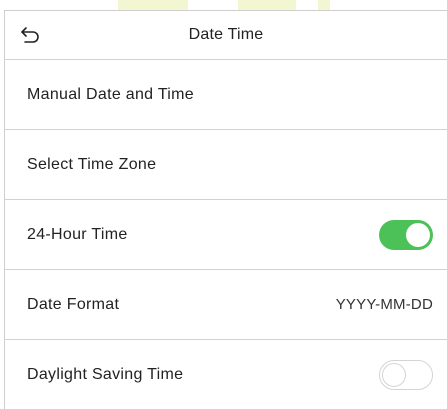 This screenshot has width=447, height=409. I want to click on 24-hour-time-toggle, so click(406, 234).